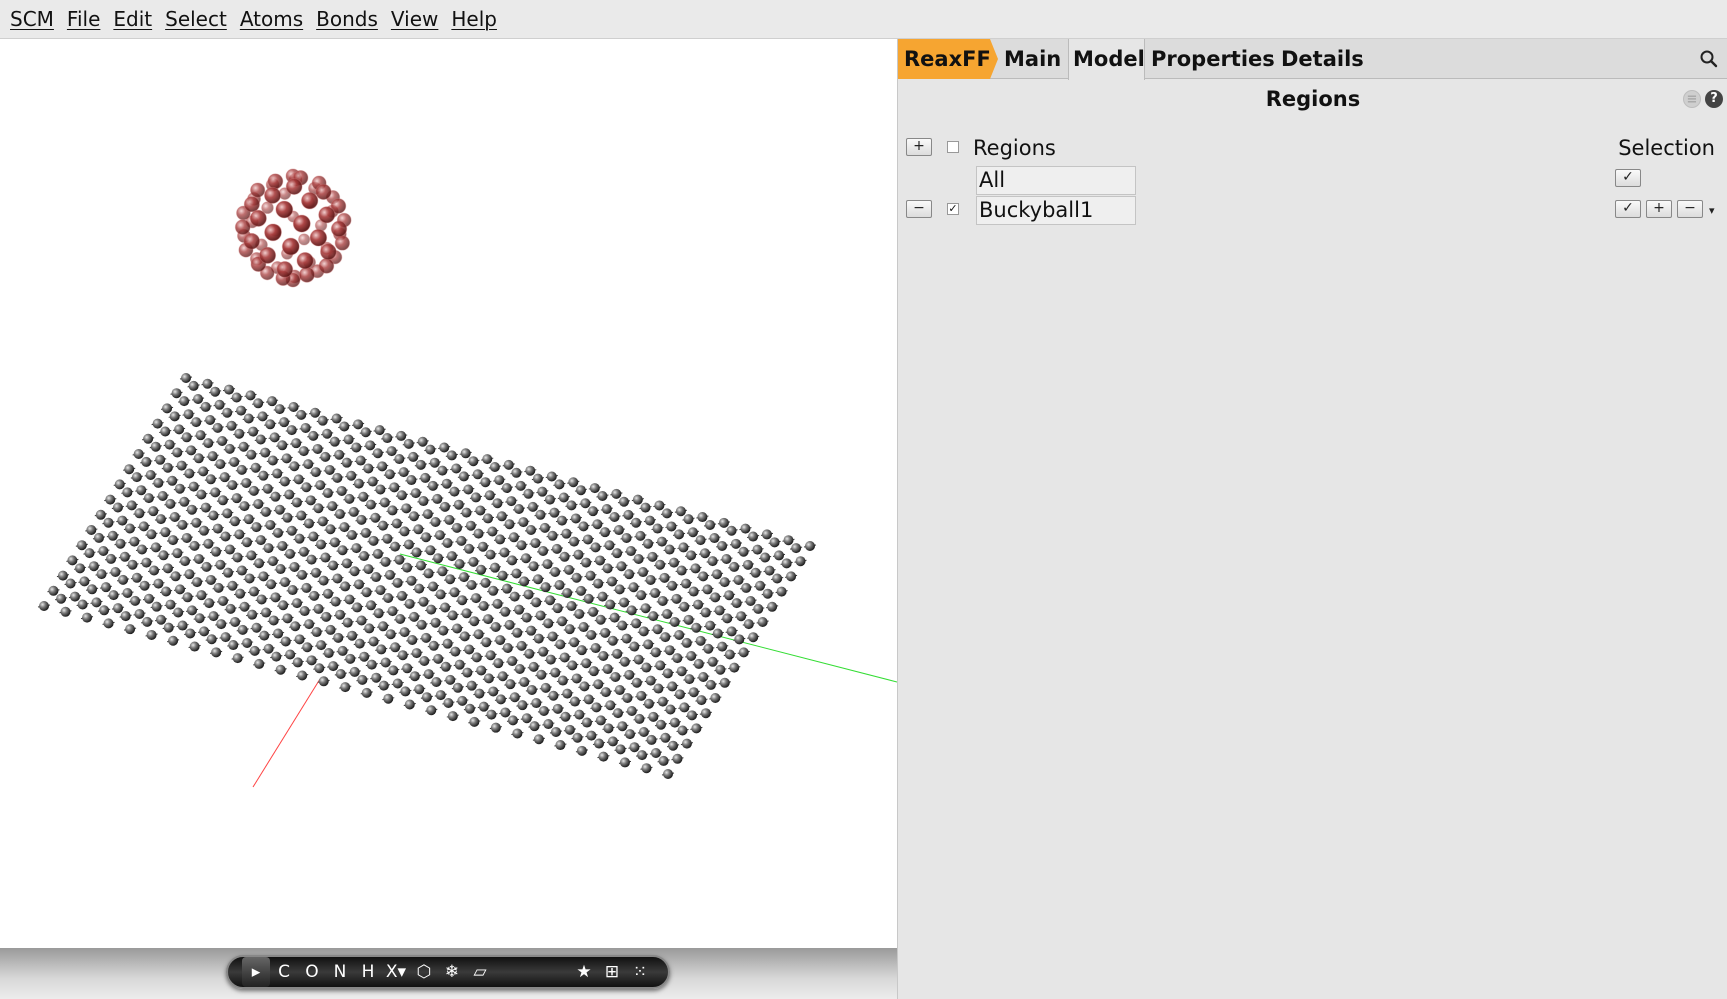 This screenshot has width=1727, height=999. What do you see at coordinates (424, 972) in the screenshot?
I see `ring-tool-icon: ⬡` at bounding box center [424, 972].